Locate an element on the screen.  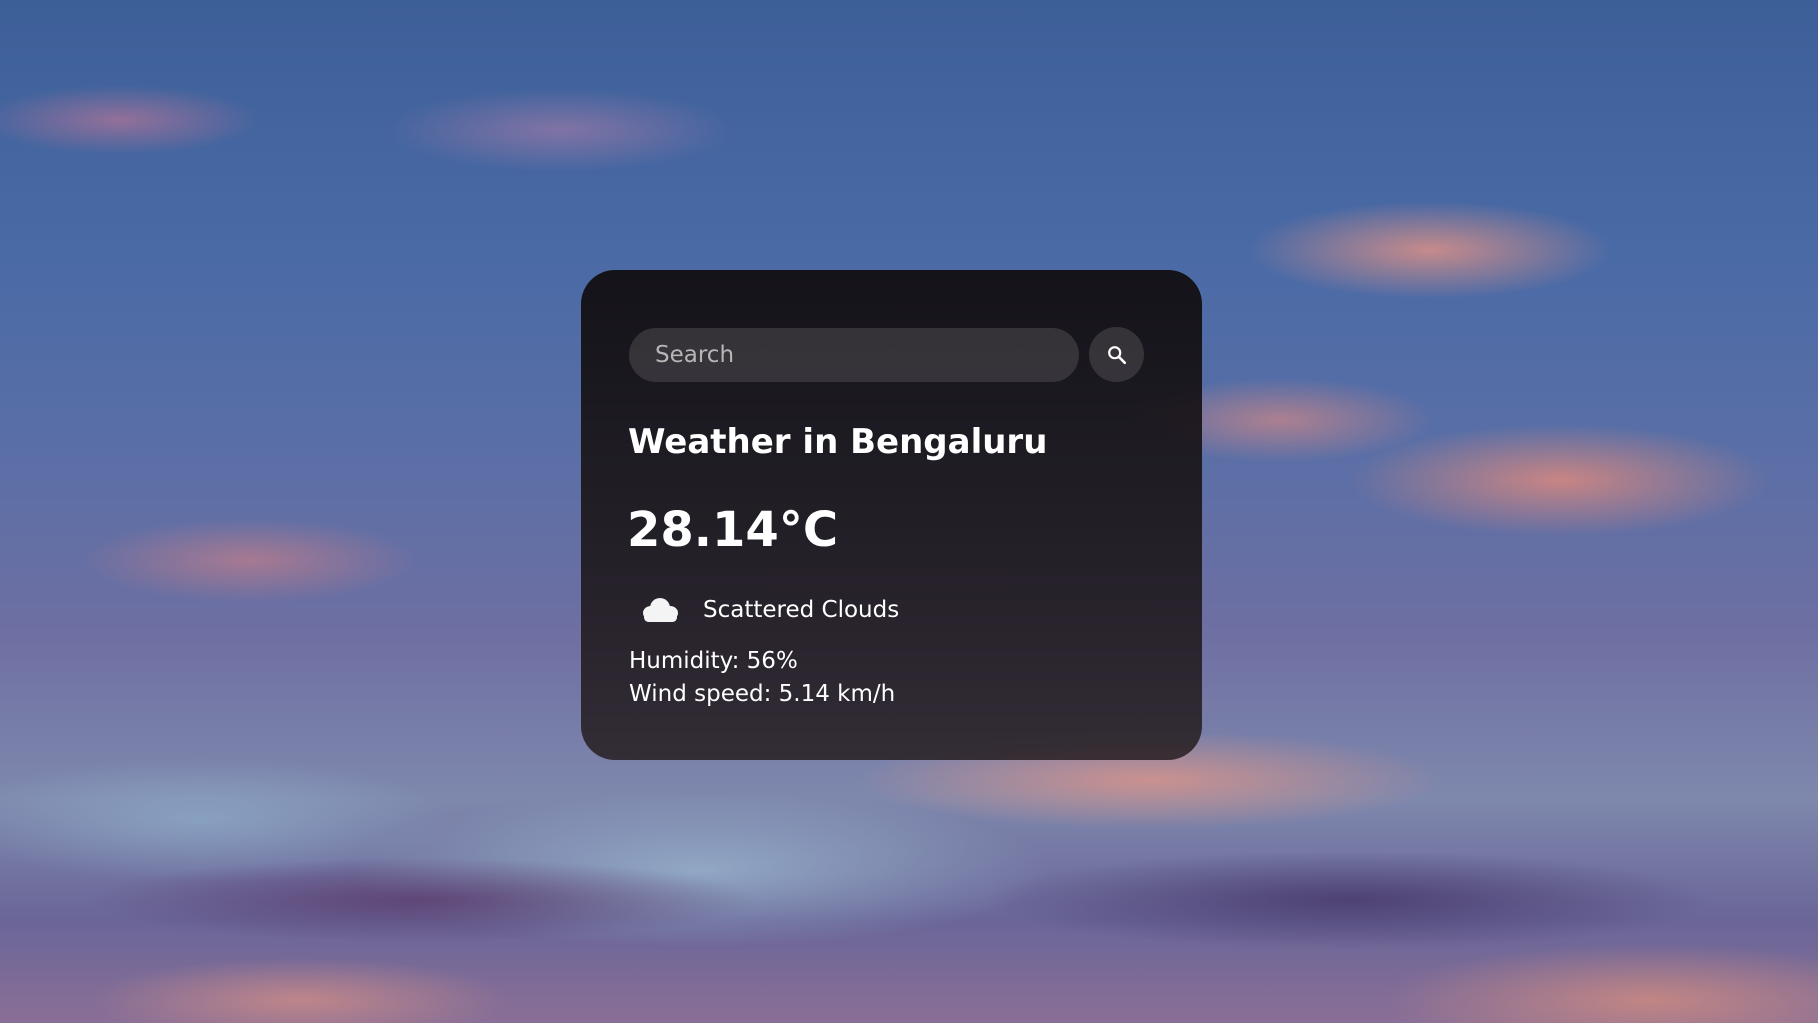
search-input is located at coordinates (854, 354).